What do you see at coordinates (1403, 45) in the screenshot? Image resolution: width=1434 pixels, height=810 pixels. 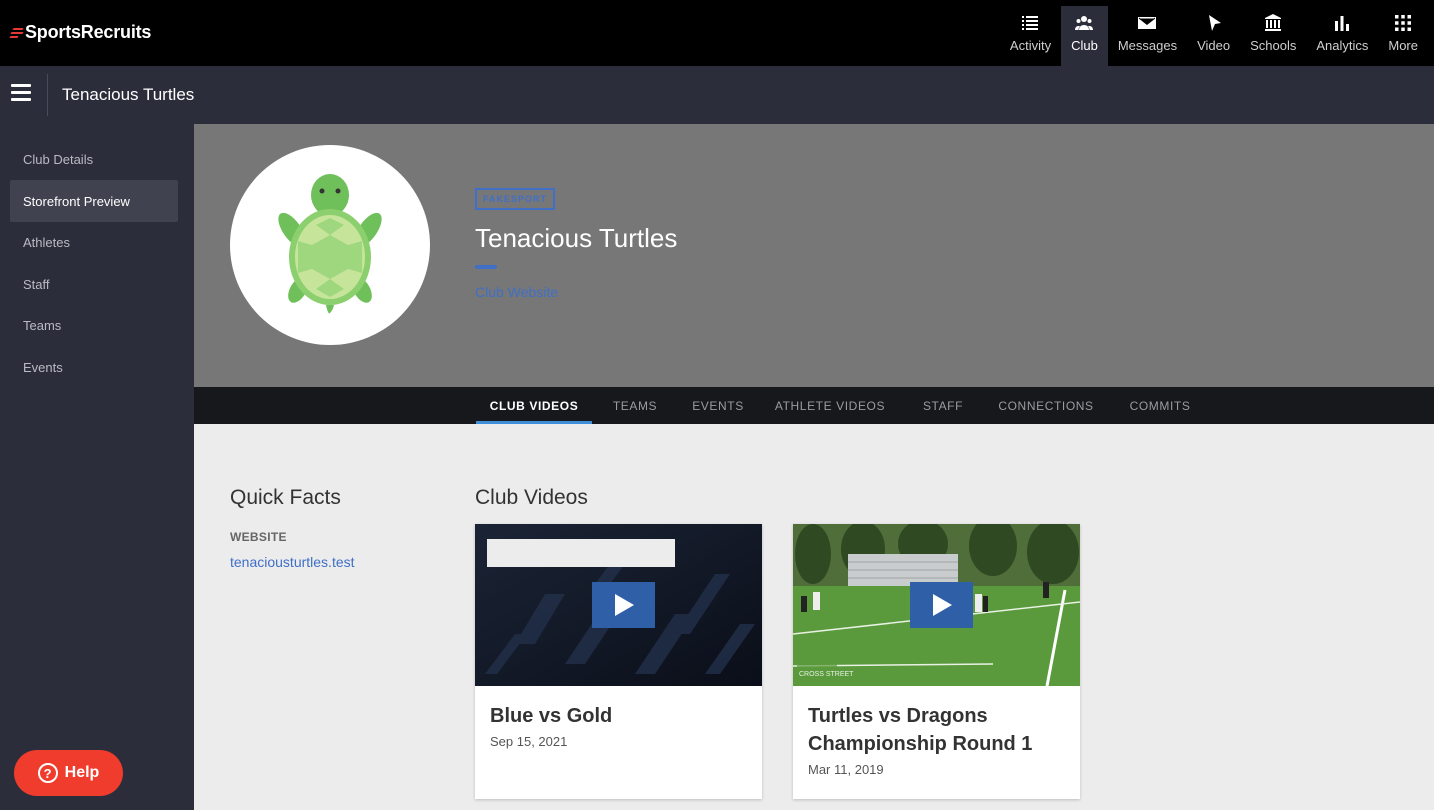 I see `nav-label: More` at bounding box center [1403, 45].